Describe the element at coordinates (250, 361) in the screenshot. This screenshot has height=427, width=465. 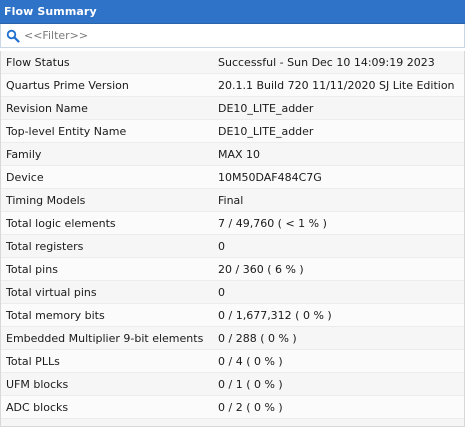
I see `row-value-cell: 0 / 4 ( 0 % )` at that location.